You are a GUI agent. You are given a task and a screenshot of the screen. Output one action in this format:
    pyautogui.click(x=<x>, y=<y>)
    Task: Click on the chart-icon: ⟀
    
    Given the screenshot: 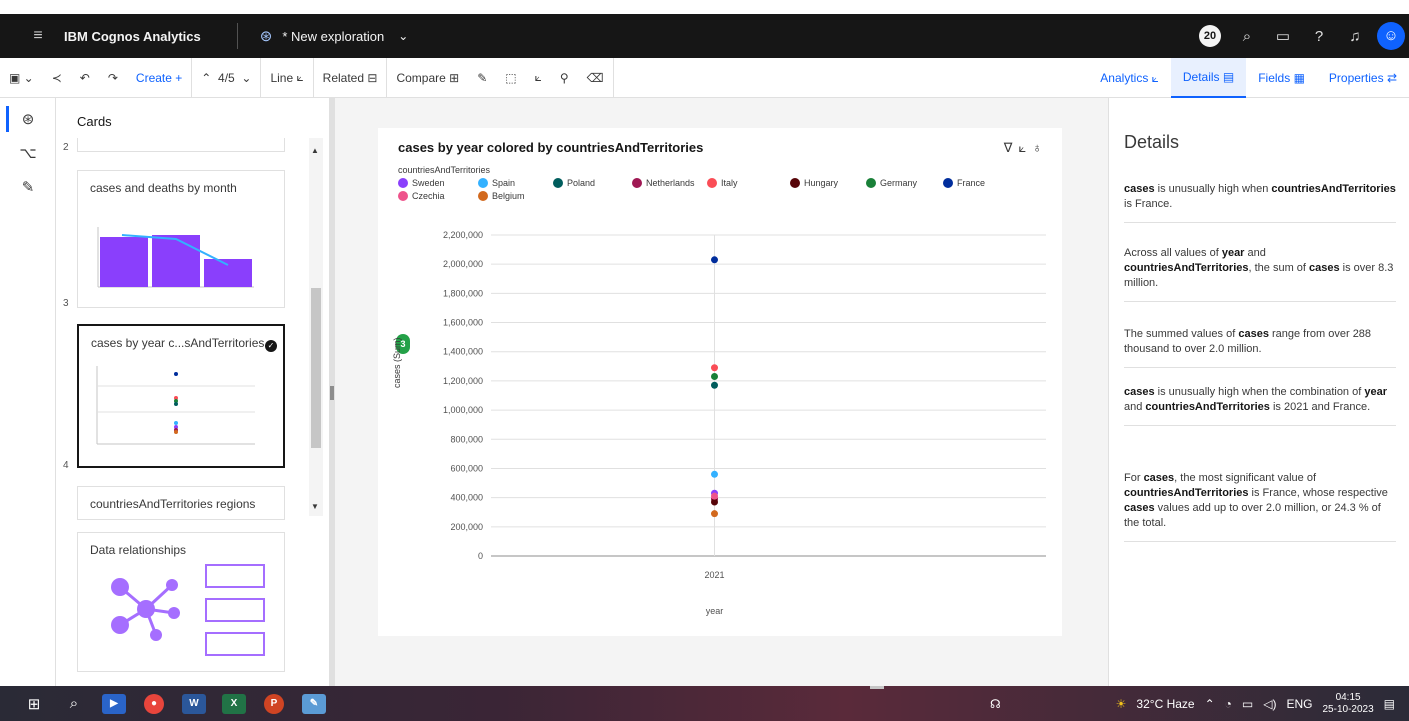 What is the action you would take?
    pyautogui.click(x=538, y=78)
    